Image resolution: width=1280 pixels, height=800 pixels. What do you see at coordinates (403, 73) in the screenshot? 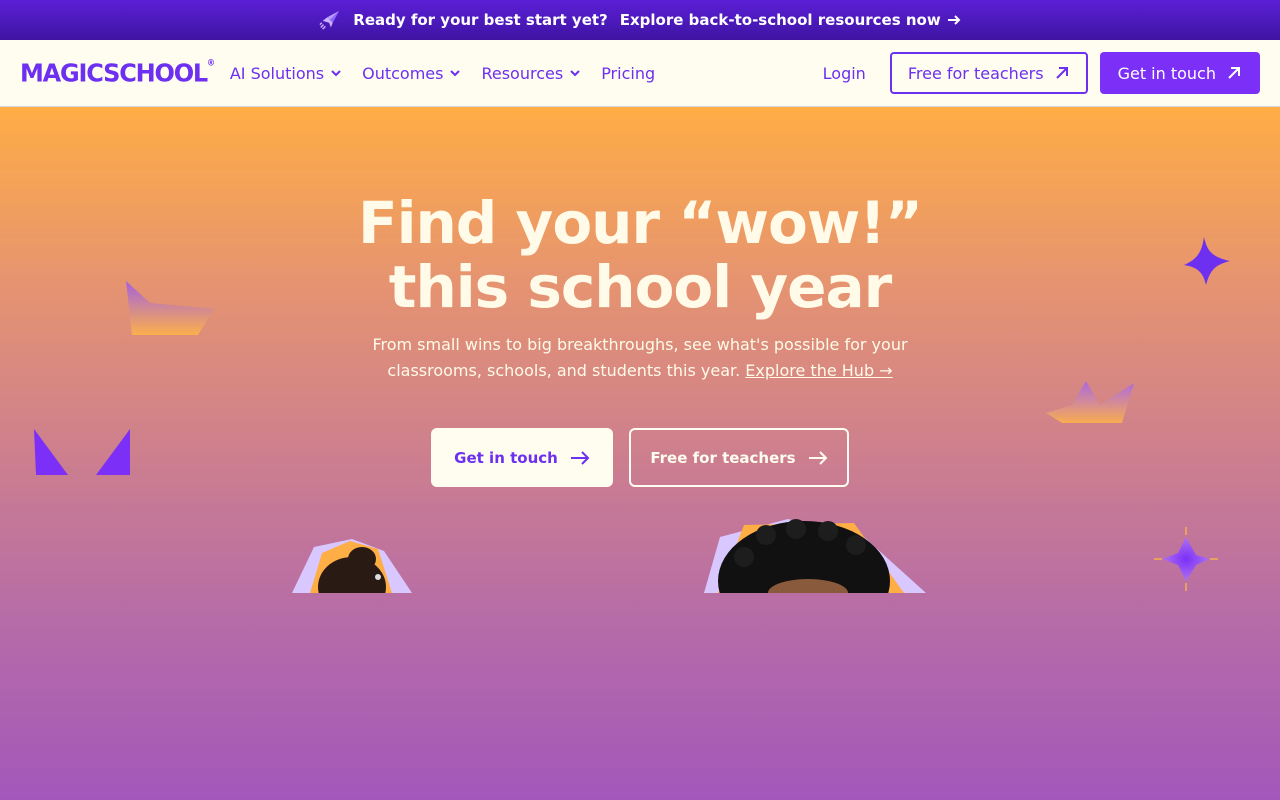
I see `nav-item-label: Outcomes` at bounding box center [403, 73].